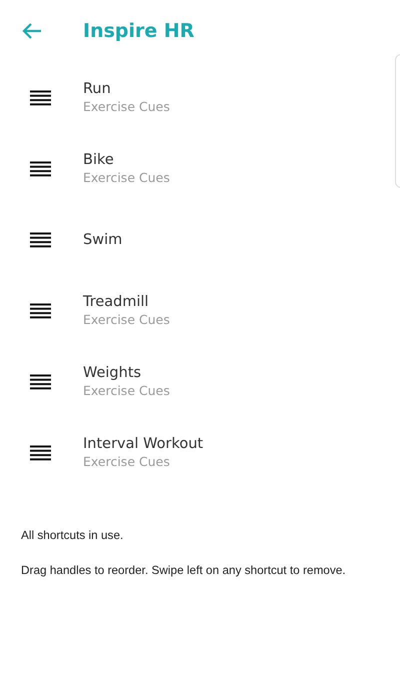 This screenshot has height=684, width=400. Describe the element at coordinates (126, 160) in the screenshot. I see `shortcut-title: Bike` at that location.